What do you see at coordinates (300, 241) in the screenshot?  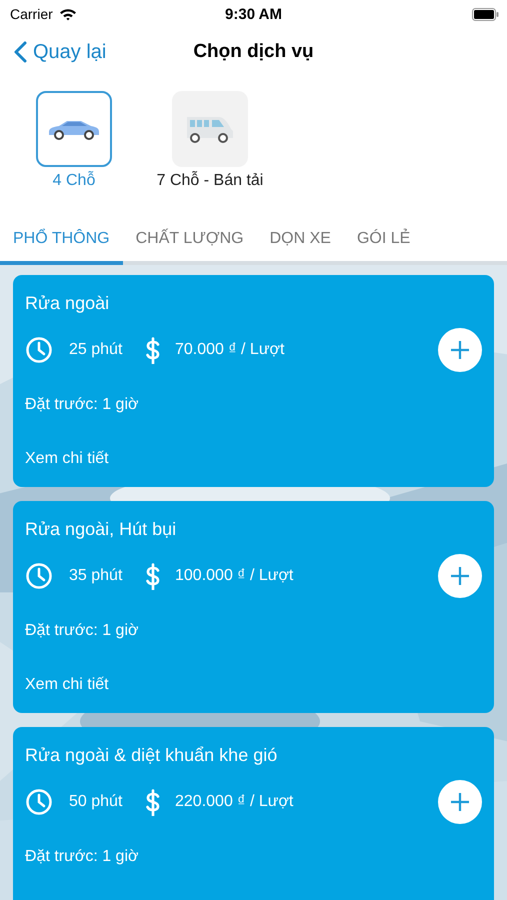 I see `category-tab: DỌN XE` at bounding box center [300, 241].